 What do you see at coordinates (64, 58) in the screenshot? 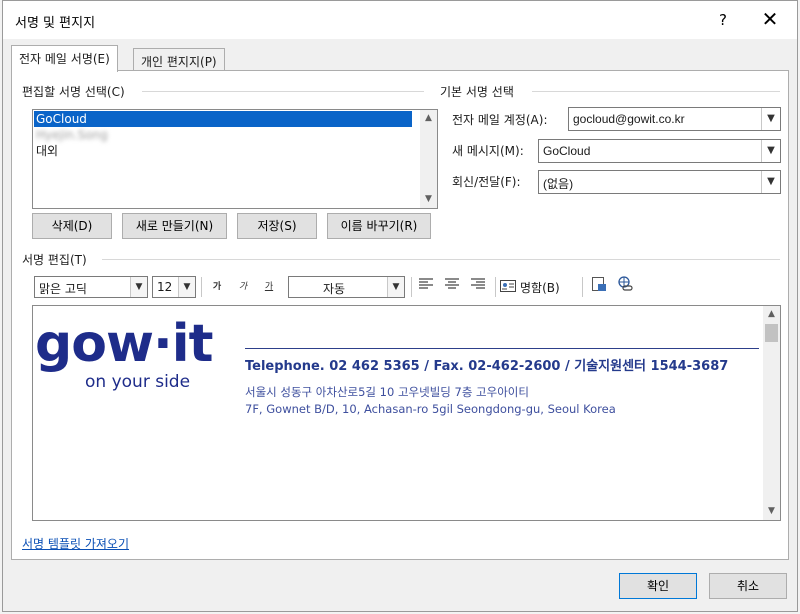
I see `tab-email-signature: 전자 메일 서명(E)` at bounding box center [64, 58].